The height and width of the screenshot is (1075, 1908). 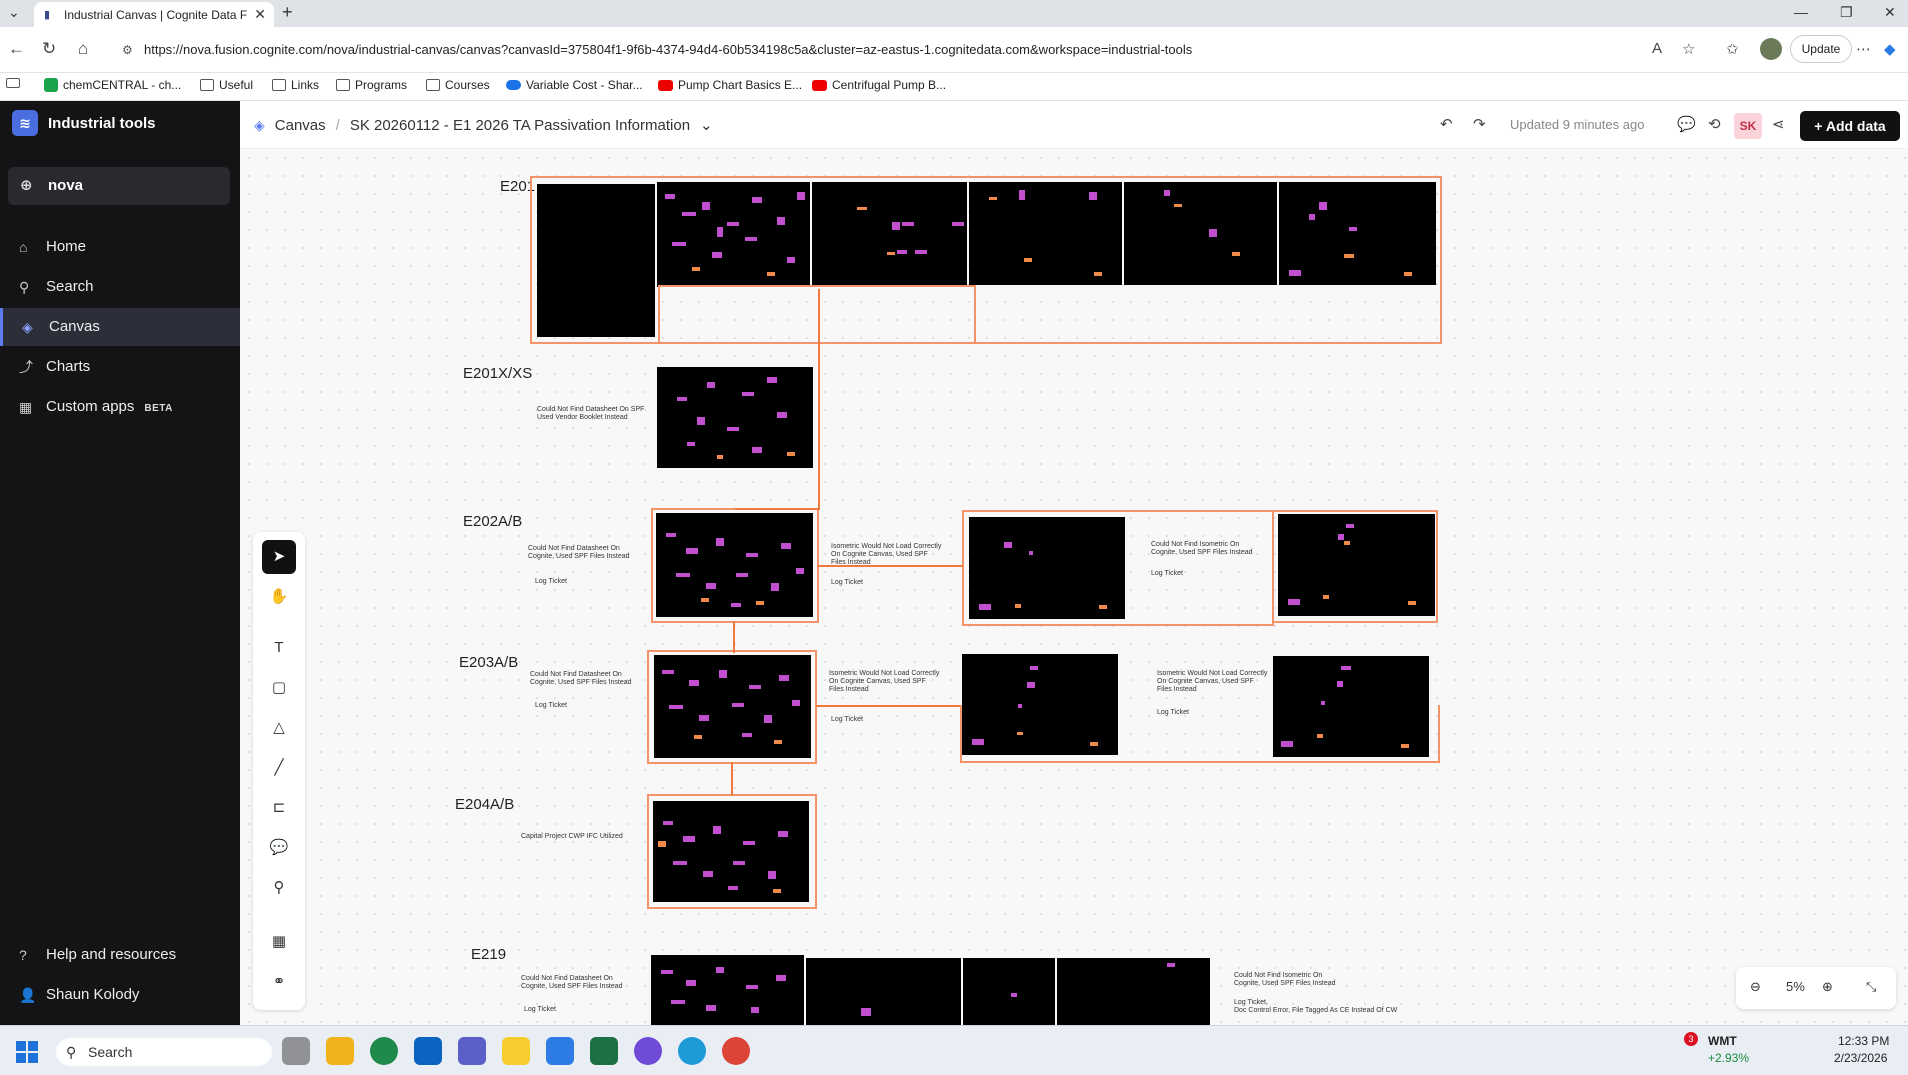 I want to click on task-view-icon, so click(x=296, y=1051).